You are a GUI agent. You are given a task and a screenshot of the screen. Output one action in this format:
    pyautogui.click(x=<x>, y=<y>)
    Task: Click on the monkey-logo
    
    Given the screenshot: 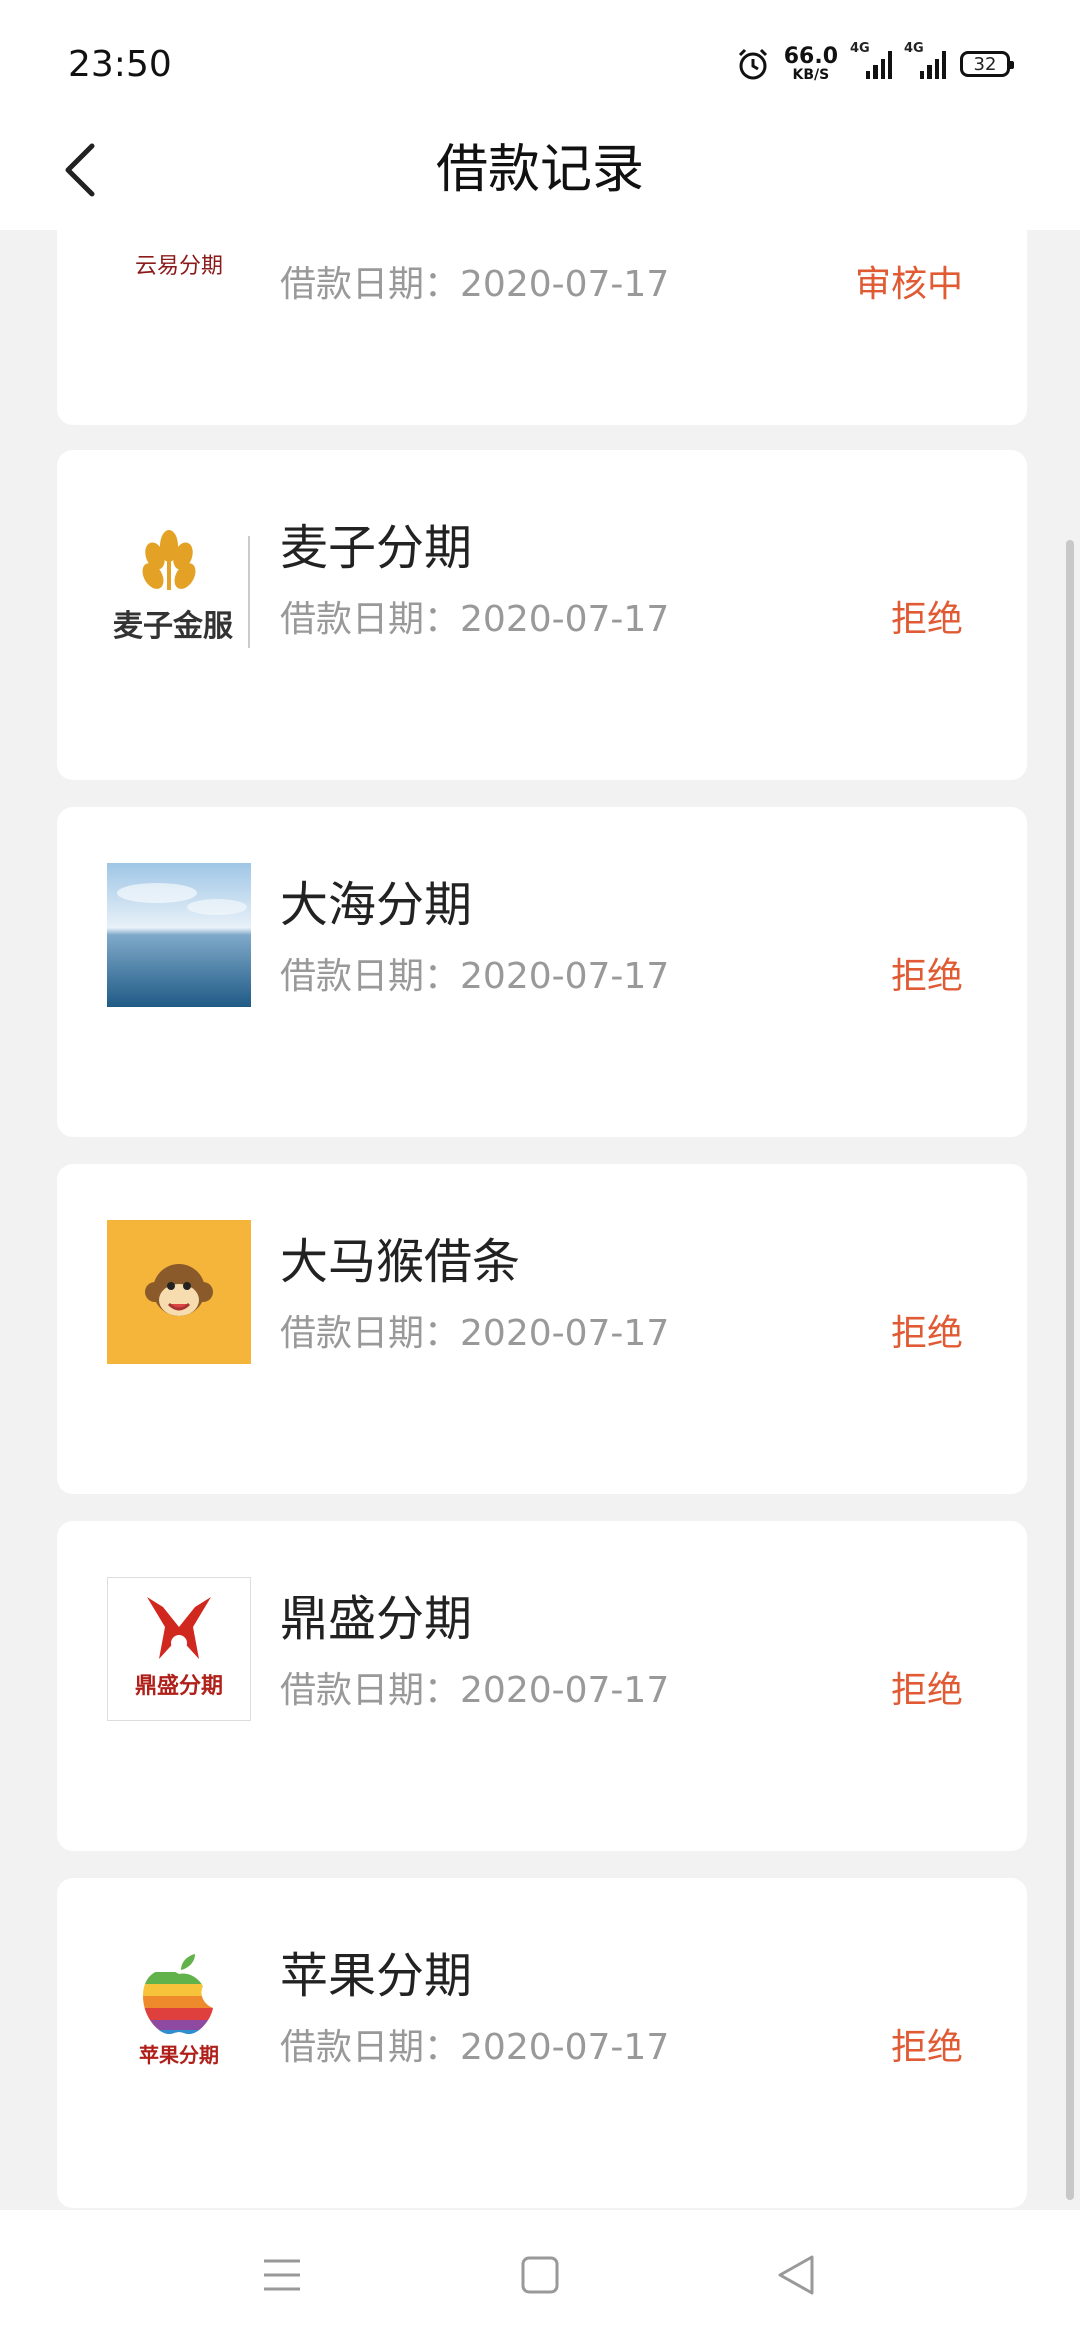 What is the action you would take?
    pyautogui.click(x=179, y=1292)
    